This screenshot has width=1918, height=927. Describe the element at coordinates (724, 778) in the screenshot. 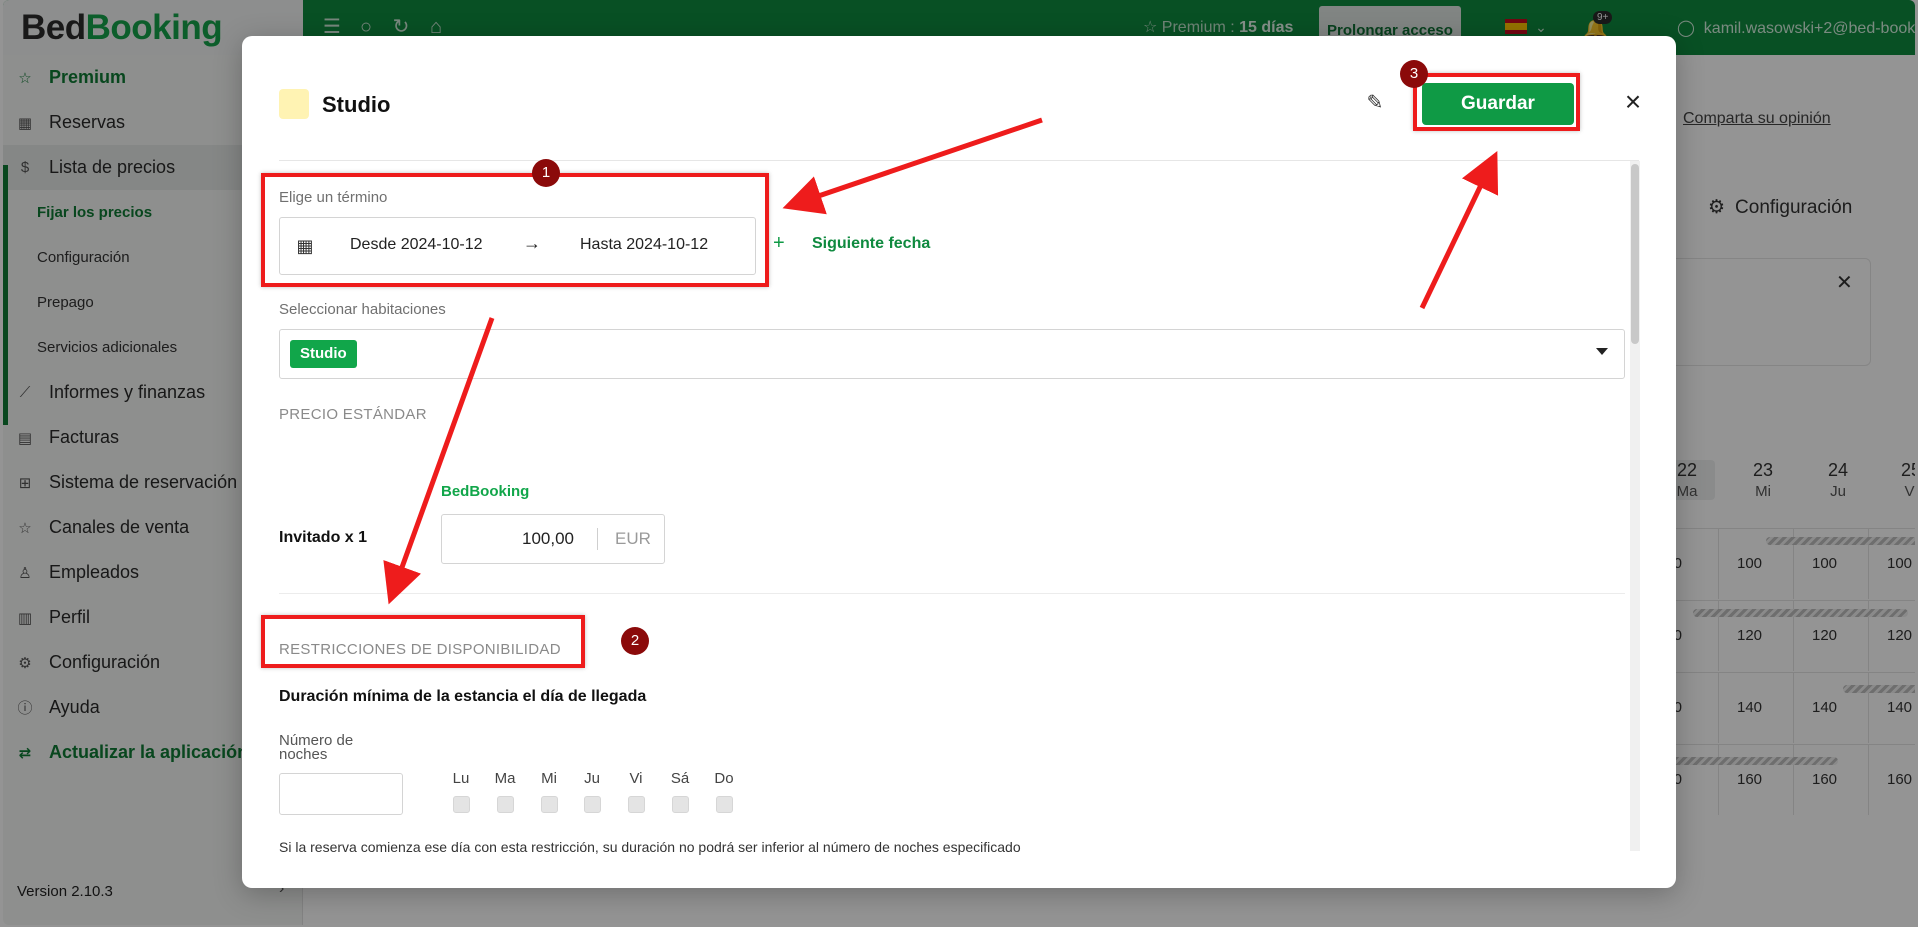

I see `weekday-label: Do` at that location.